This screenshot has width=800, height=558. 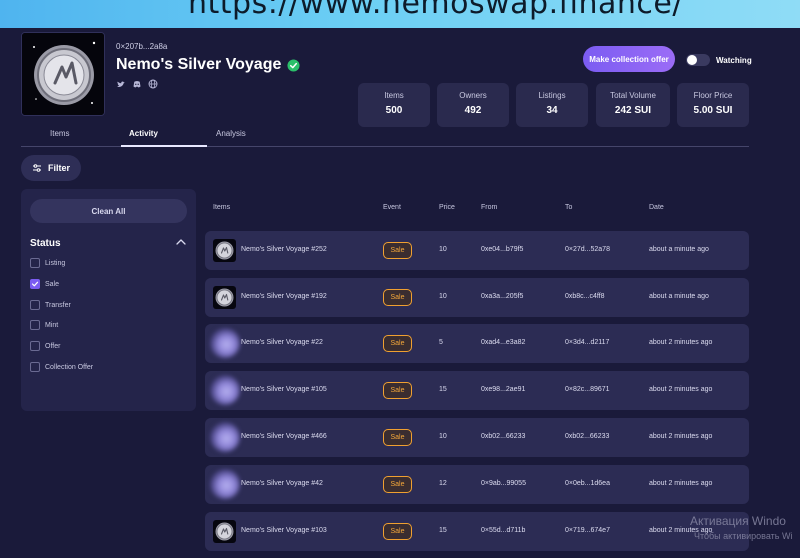 What do you see at coordinates (35, 284) in the screenshot?
I see `checkbox-checked` at bounding box center [35, 284].